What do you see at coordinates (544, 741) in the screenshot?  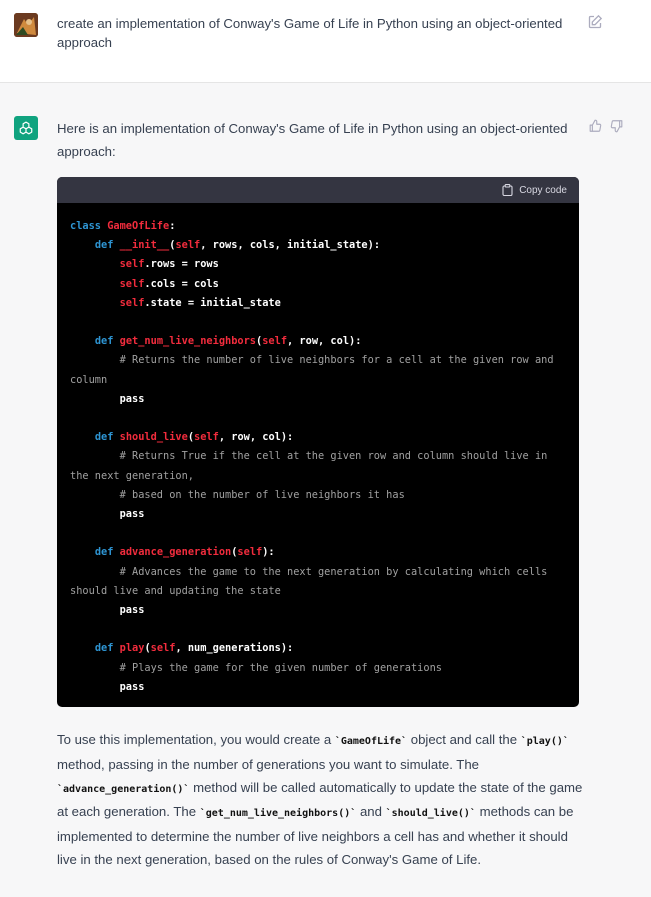 I see `inline-code: `play()`` at bounding box center [544, 741].